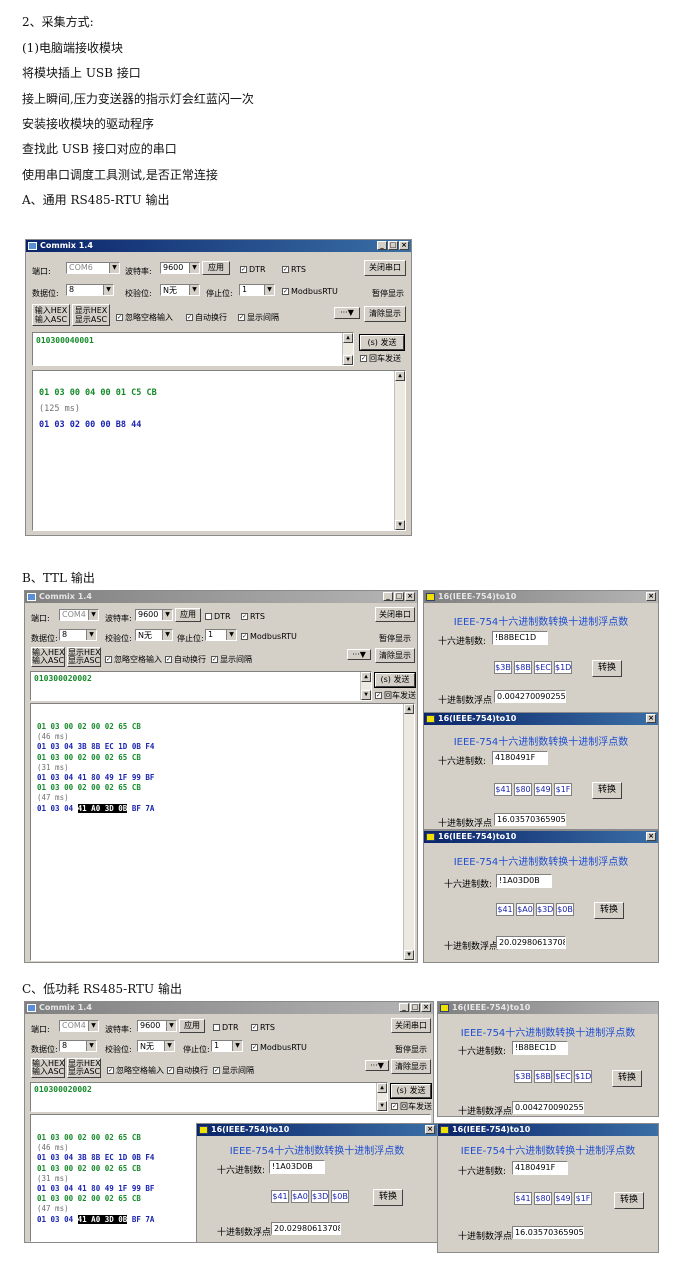  What do you see at coordinates (209, 1097) in the screenshot?
I see `send-input: 010300020002 ▲ ▼` at bounding box center [209, 1097].